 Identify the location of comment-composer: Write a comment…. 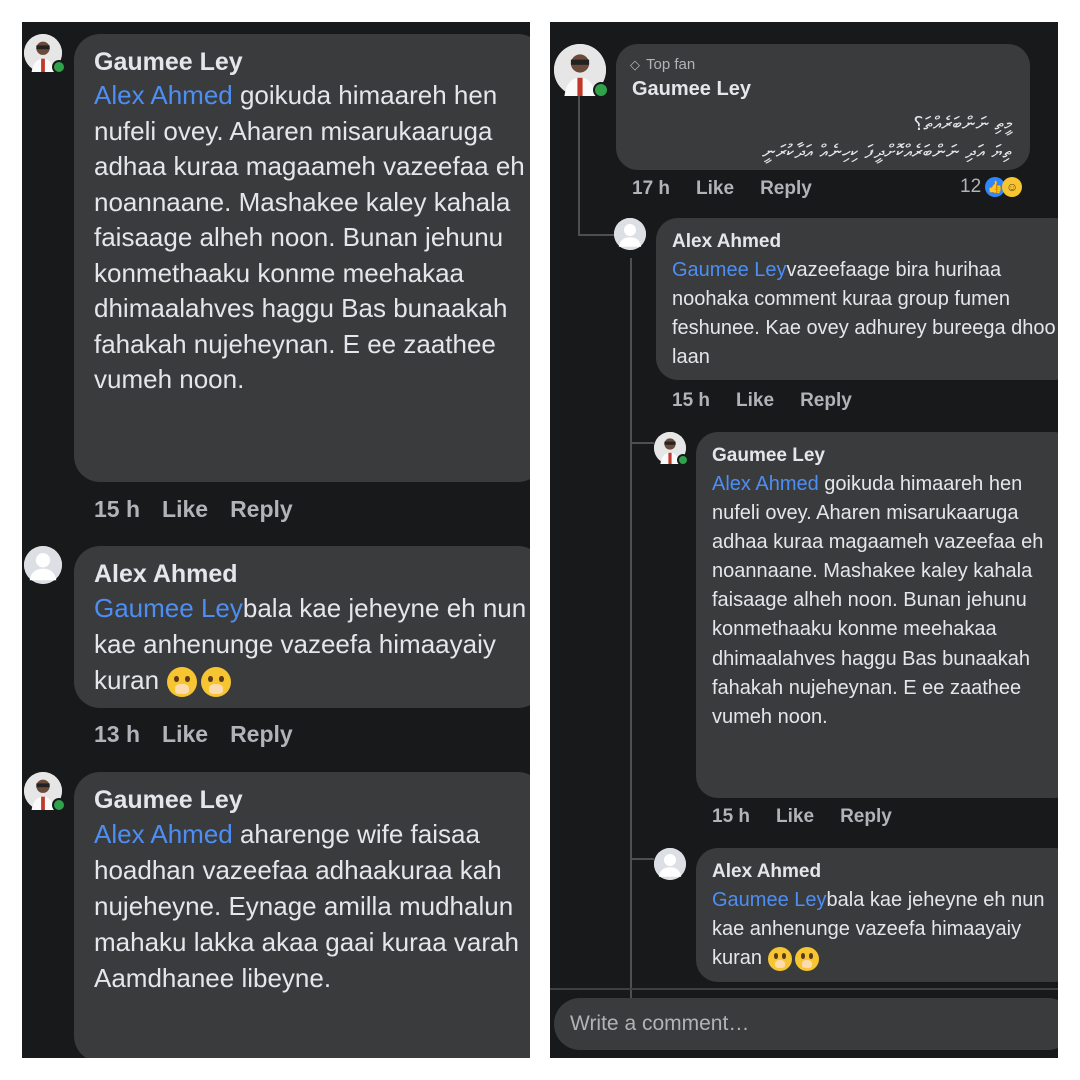
(806, 1024).